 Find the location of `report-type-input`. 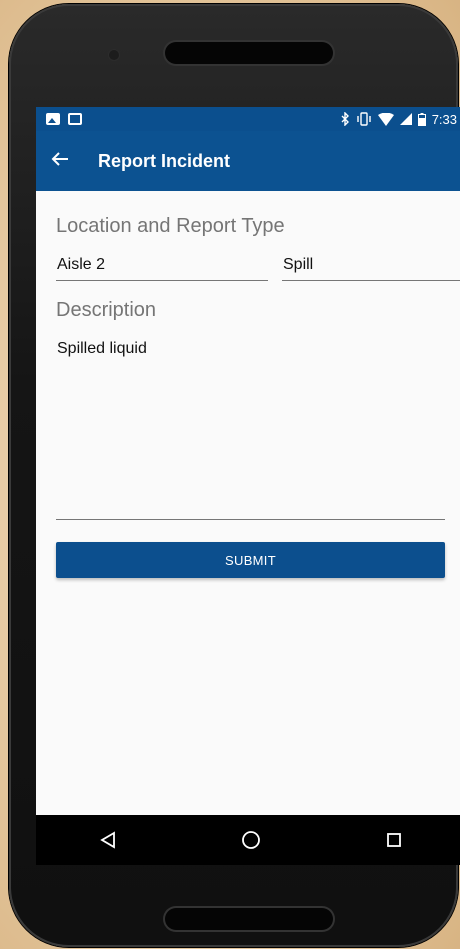

report-type-input is located at coordinates (371, 268).